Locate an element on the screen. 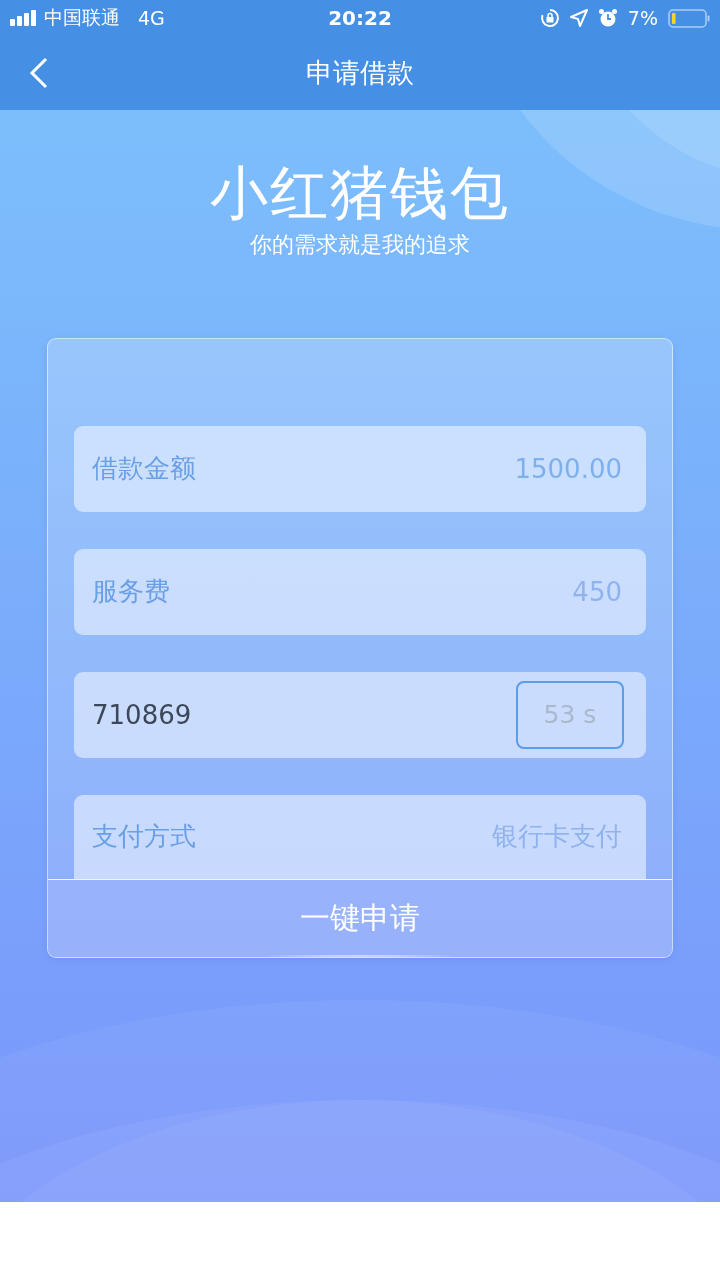 The width and height of the screenshot is (720, 1280). field-label: 借款金额 is located at coordinates (144, 469).